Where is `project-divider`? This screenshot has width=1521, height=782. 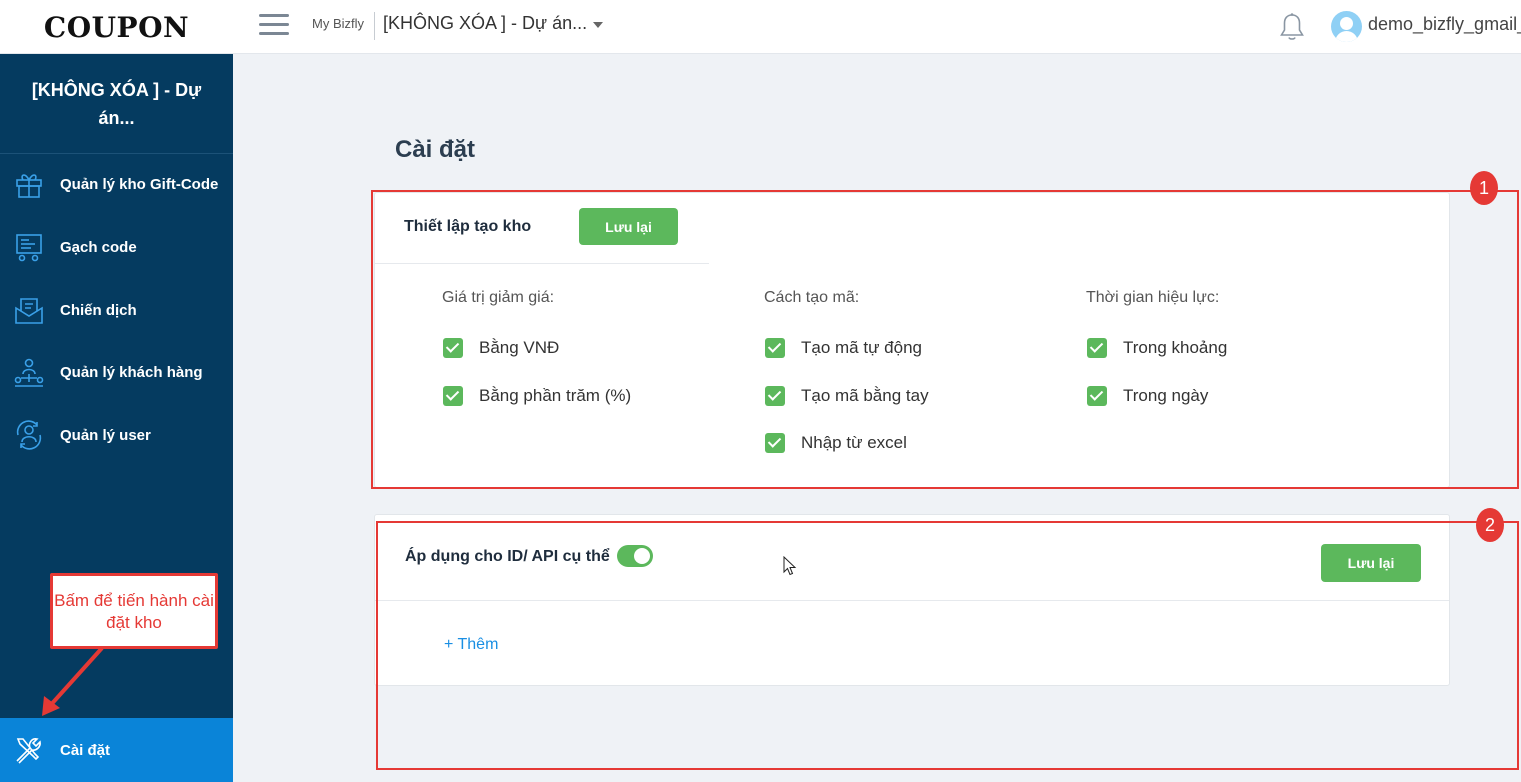 project-divider is located at coordinates (374, 26).